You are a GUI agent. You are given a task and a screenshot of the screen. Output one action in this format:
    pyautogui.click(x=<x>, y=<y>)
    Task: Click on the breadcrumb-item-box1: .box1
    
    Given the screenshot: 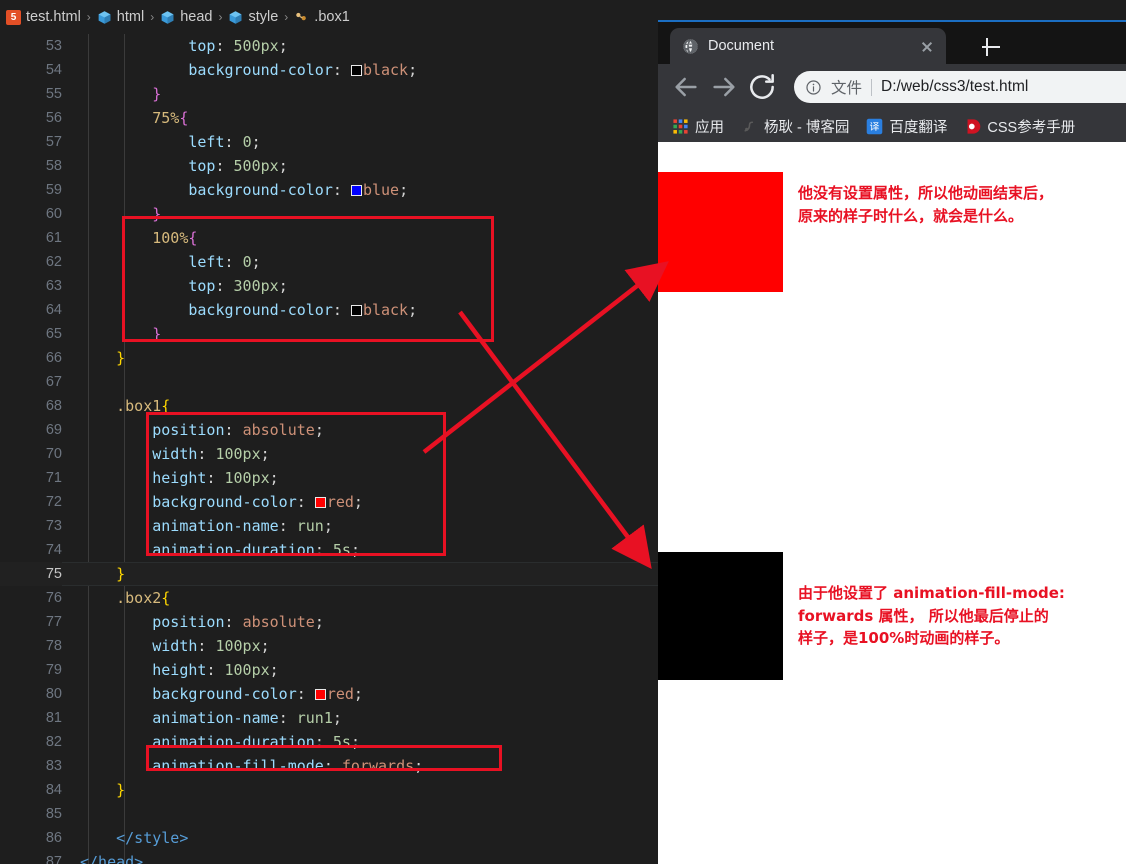 What is the action you would take?
    pyautogui.click(x=322, y=17)
    